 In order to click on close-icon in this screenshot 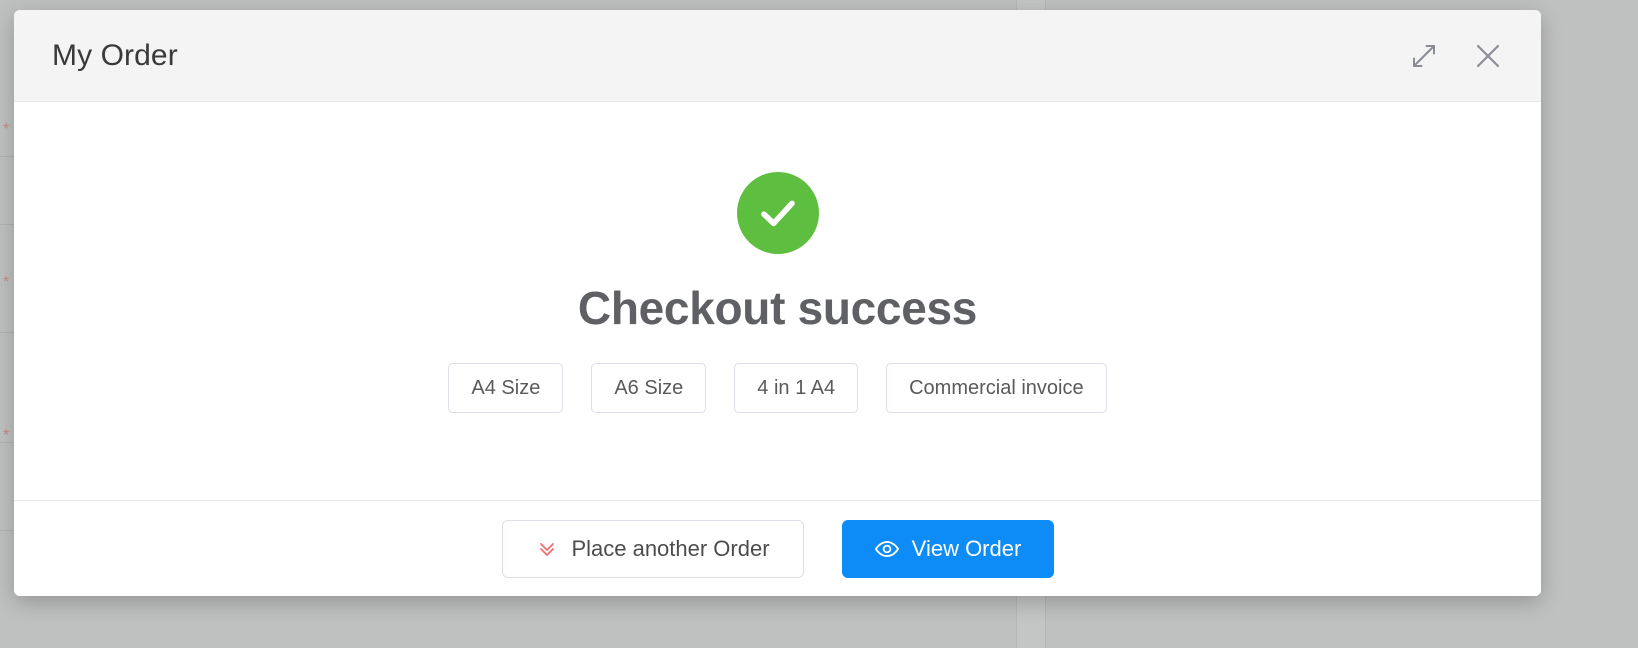, I will do `click(1488, 56)`.